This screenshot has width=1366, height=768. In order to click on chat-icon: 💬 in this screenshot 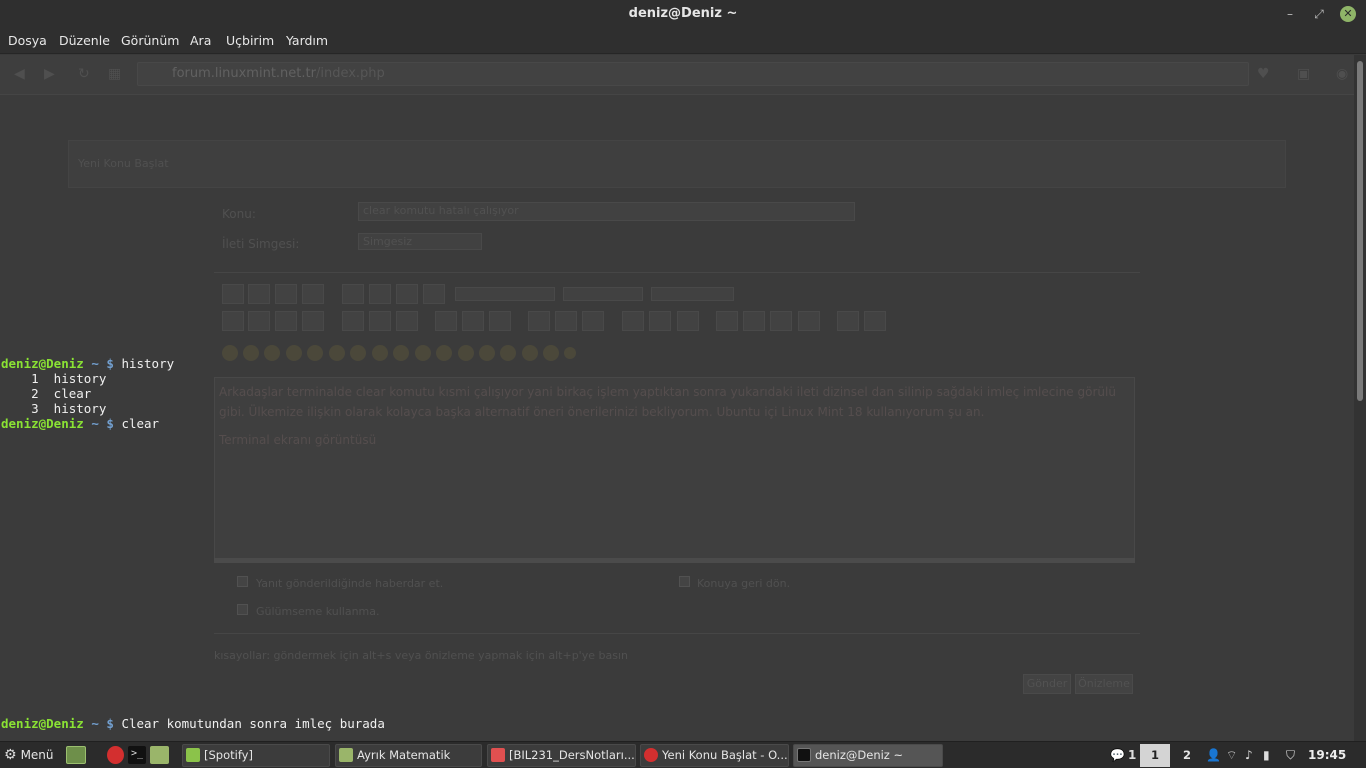, I will do `click(1117, 755)`.